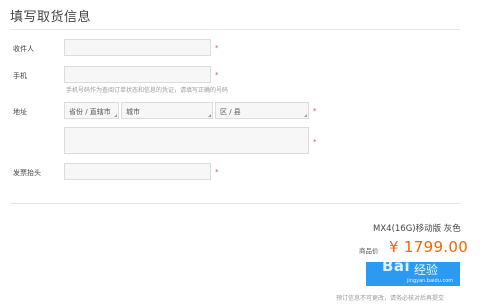 The height and width of the screenshot is (304, 500). I want to click on baidu-watermark: Bai, so click(396, 266).